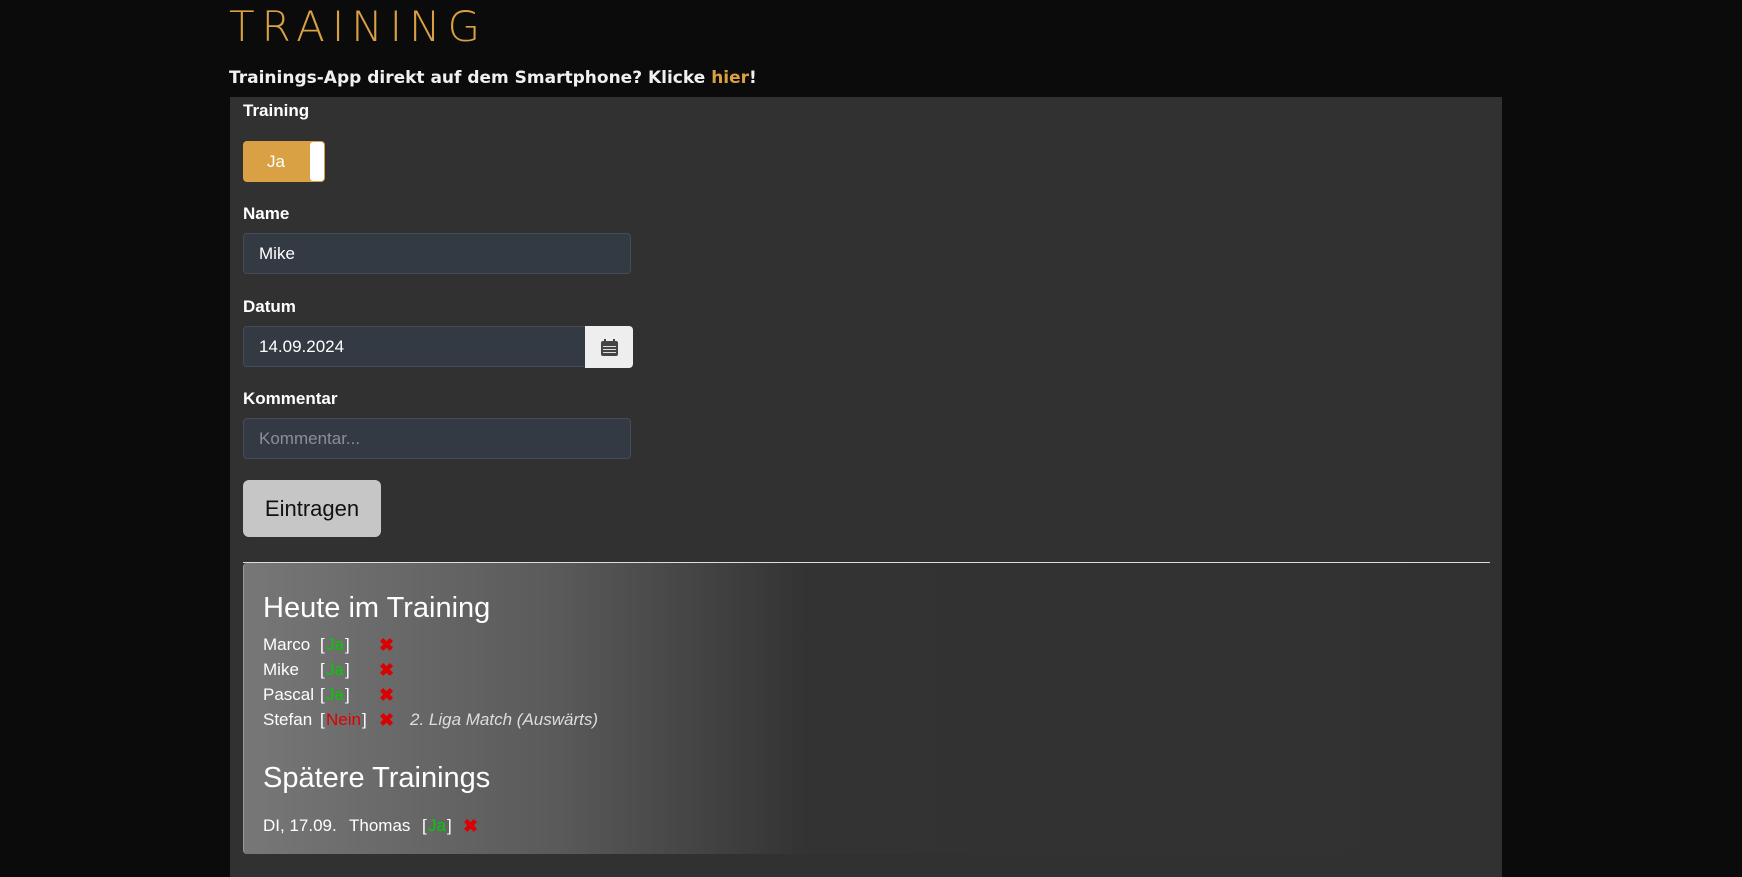 Image resolution: width=1742 pixels, height=877 pixels. What do you see at coordinates (269, 306) in the screenshot?
I see `date-label: Datum` at bounding box center [269, 306].